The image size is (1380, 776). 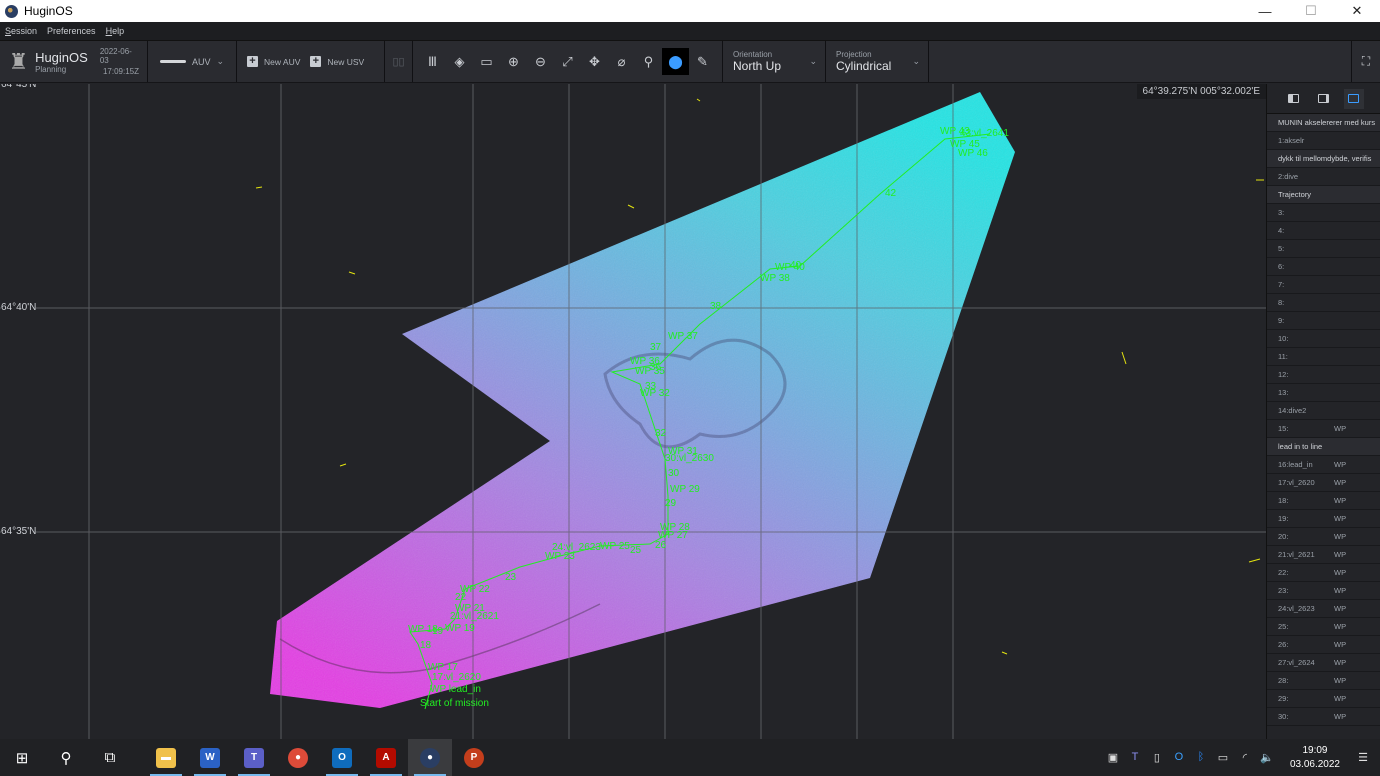 I want to click on mission-group-header: MUNIN akselererer med kurs, so click(x=1323, y=123).